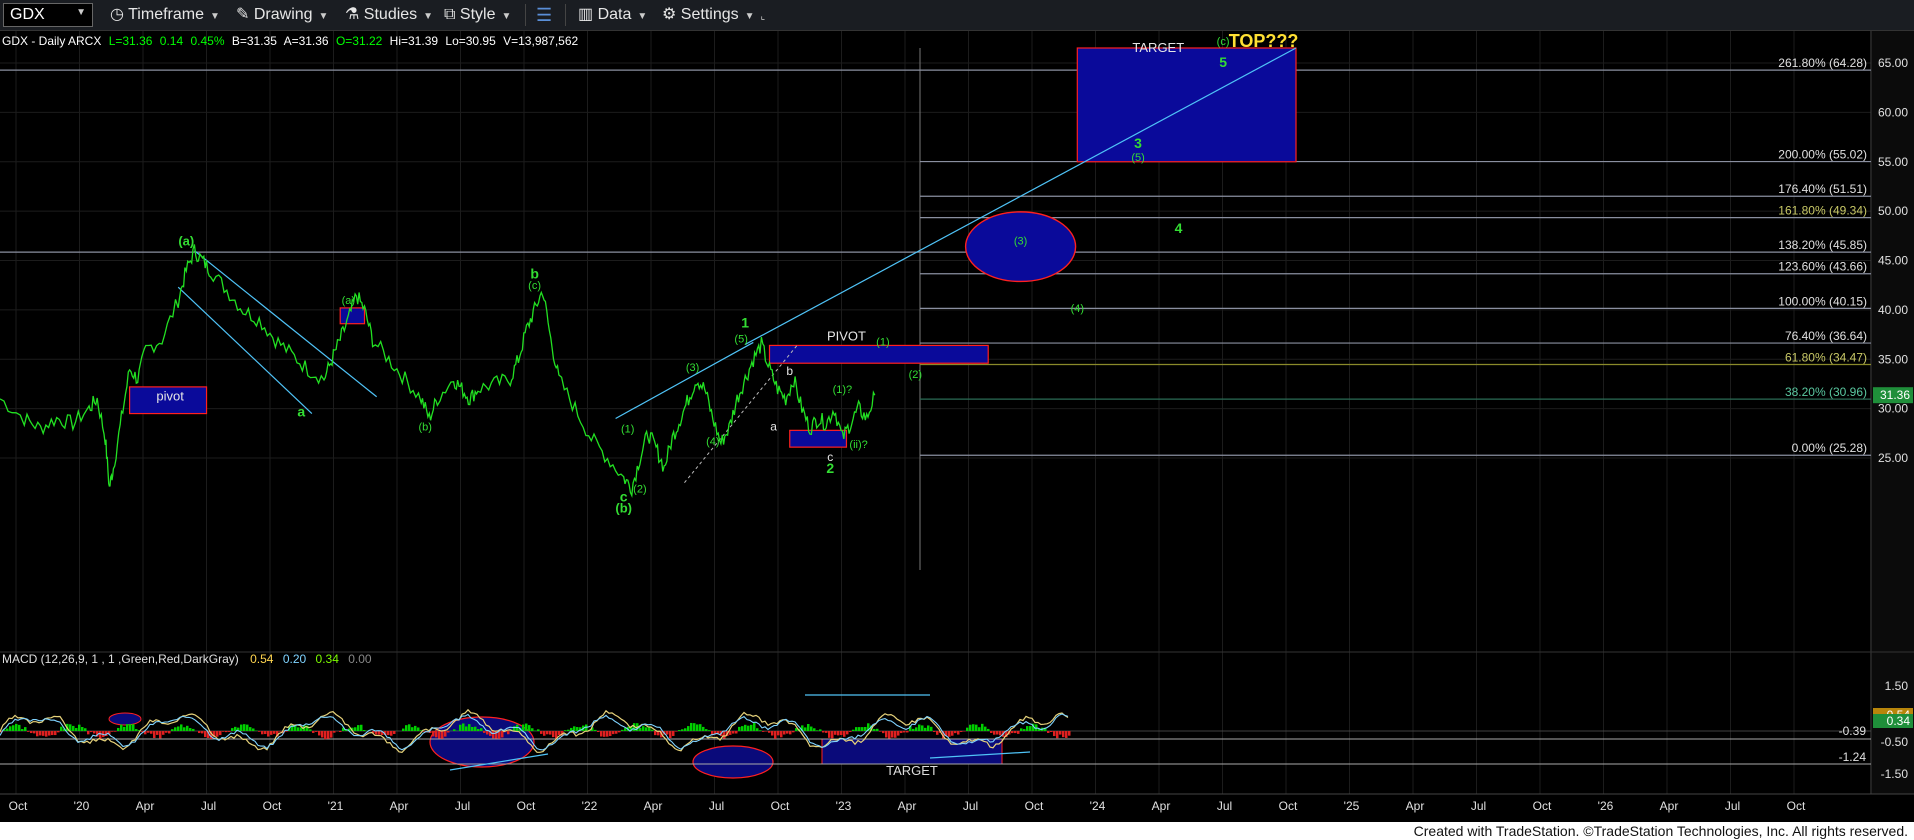  Describe the element at coordinates (1895, 774) in the screenshot. I see `macd-tick-label: -1.50` at that location.